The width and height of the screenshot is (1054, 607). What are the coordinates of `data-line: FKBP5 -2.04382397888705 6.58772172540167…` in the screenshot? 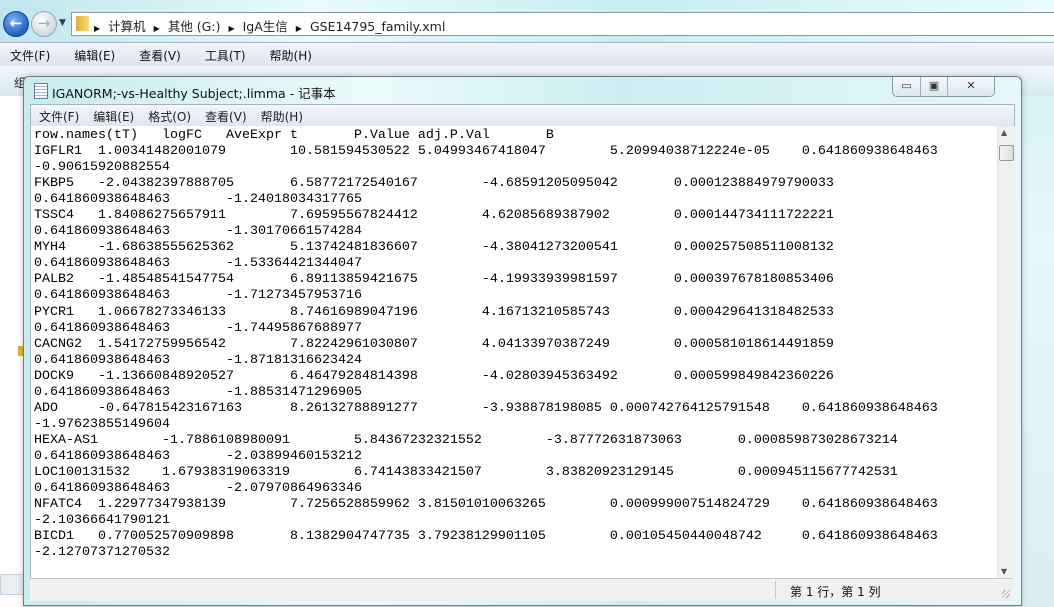 It's located at (434, 192).